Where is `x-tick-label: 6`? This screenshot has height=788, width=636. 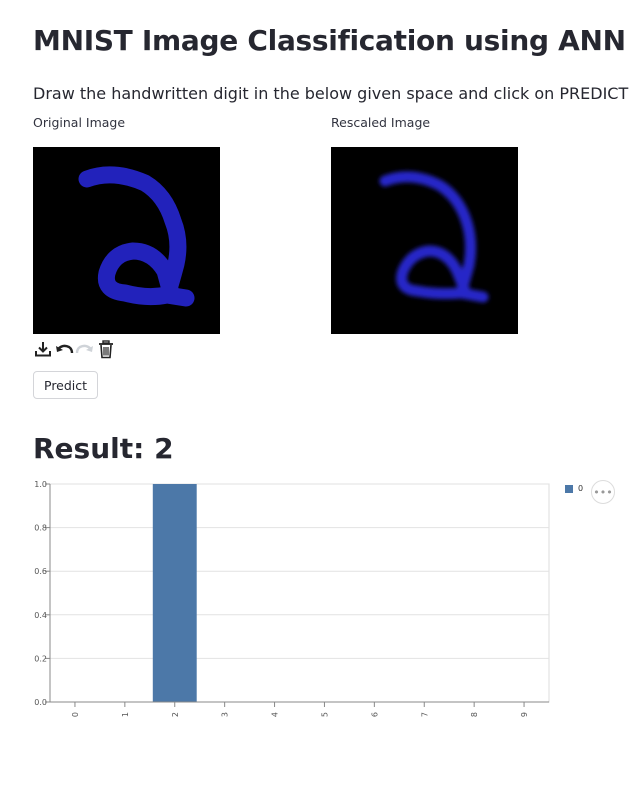 x-tick-label: 6 is located at coordinates (374, 714).